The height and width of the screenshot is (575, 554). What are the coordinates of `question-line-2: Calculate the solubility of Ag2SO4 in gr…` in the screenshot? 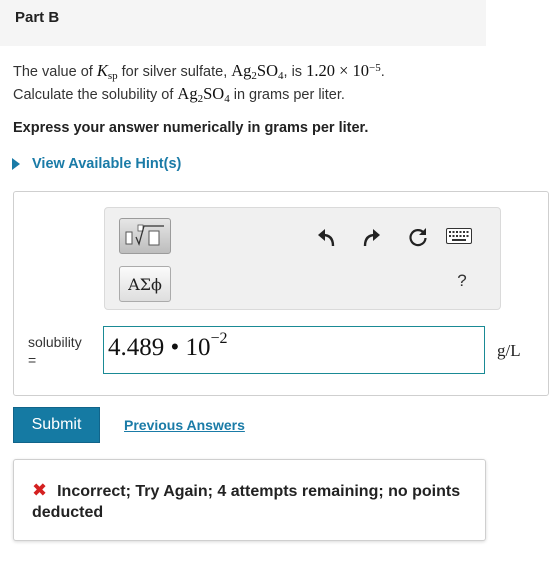 It's located at (273, 94).